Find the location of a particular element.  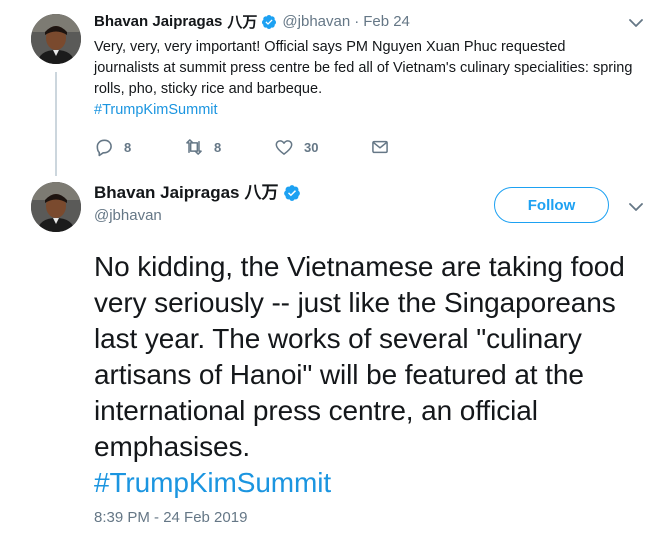

follow-button: Follow is located at coordinates (551, 205).